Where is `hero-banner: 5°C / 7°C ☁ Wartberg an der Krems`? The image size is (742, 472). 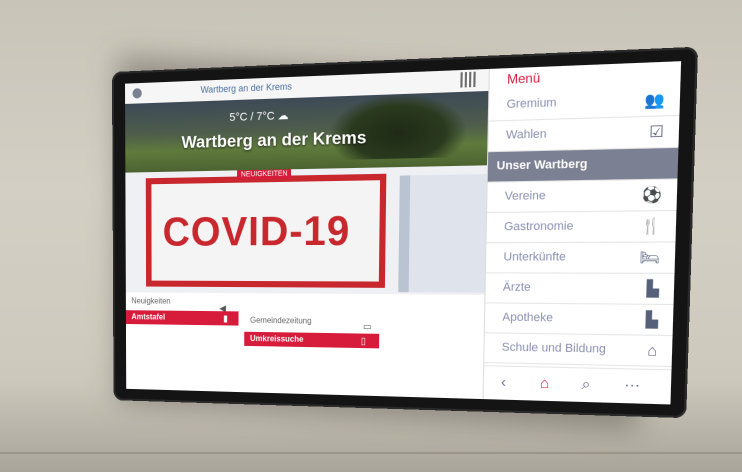
hero-banner: 5°C / 7°C ☁ Wartberg an der Krems is located at coordinates (307, 131).